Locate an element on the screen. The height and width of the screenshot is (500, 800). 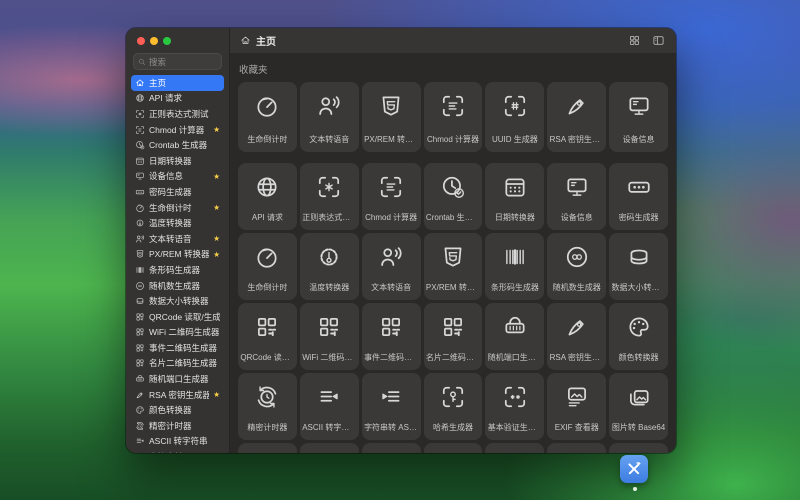
sidebar-item: 温度转换器 is located at coordinates (177, 223).